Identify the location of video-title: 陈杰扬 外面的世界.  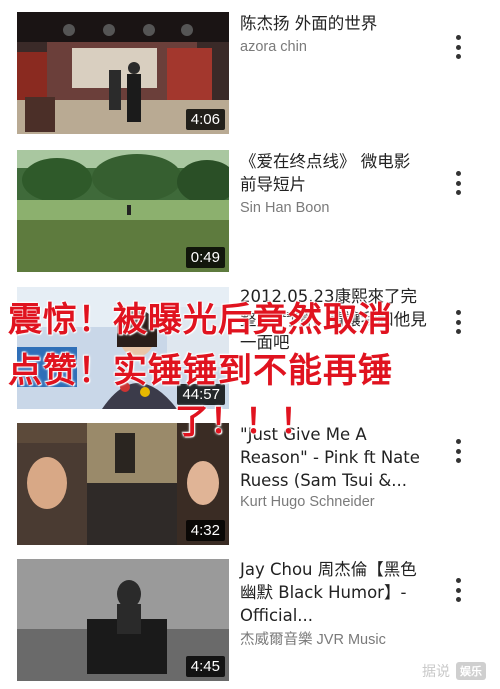
(335, 23).